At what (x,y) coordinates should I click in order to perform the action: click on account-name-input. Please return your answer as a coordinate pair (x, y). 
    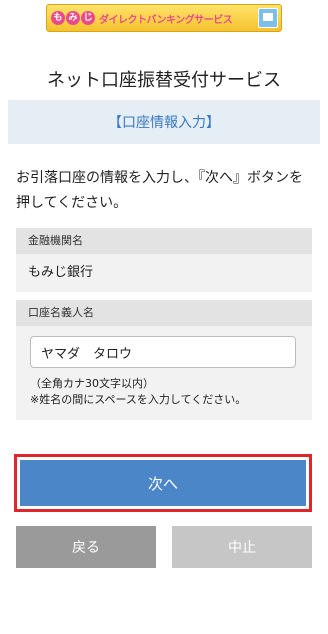
    Looking at the image, I should click on (163, 352).